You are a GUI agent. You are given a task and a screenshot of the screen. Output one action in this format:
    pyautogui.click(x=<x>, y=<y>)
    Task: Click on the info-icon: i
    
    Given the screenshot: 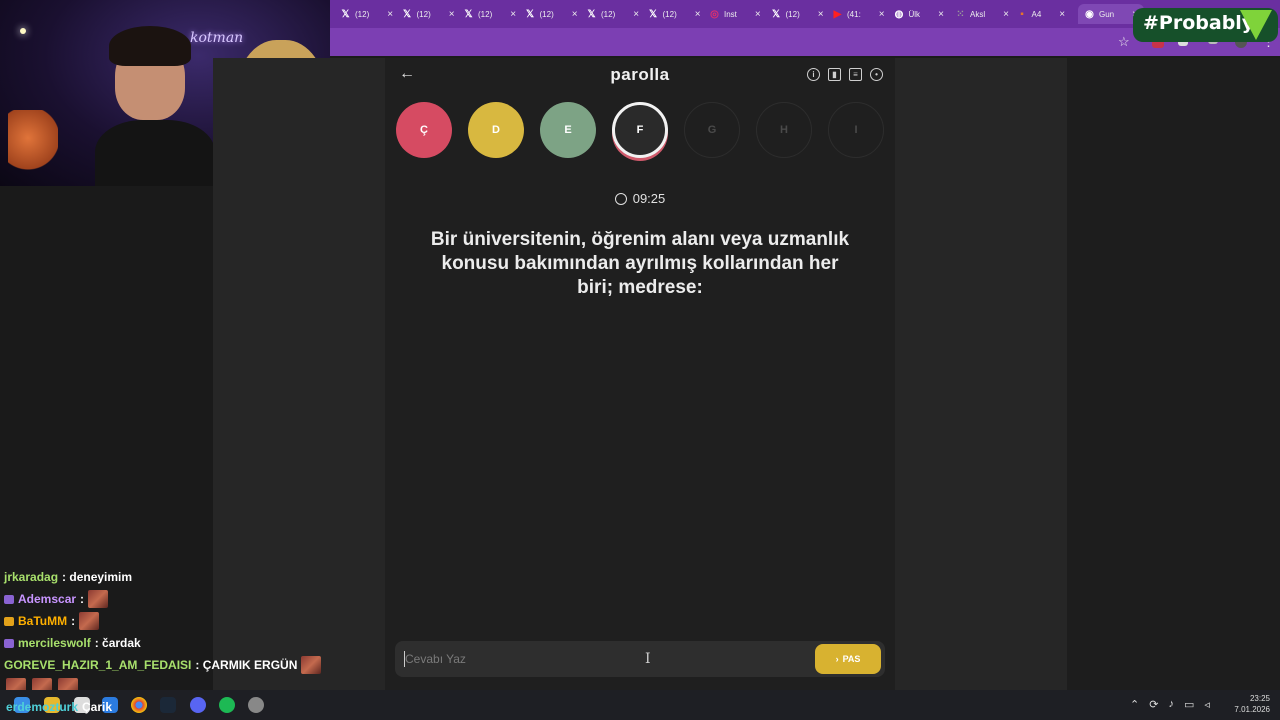 What is the action you would take?
    pyautogui.click(x=813, y=74)
    